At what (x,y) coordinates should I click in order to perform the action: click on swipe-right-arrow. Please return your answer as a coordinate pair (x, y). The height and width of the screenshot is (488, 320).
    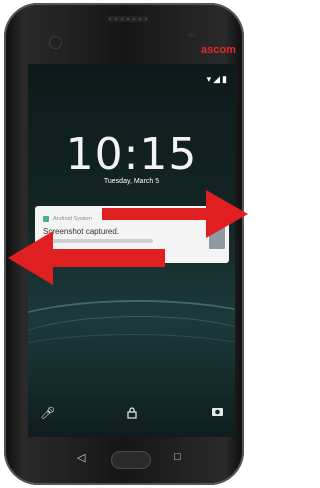
    Looking at the image, I should click on (175, 214).